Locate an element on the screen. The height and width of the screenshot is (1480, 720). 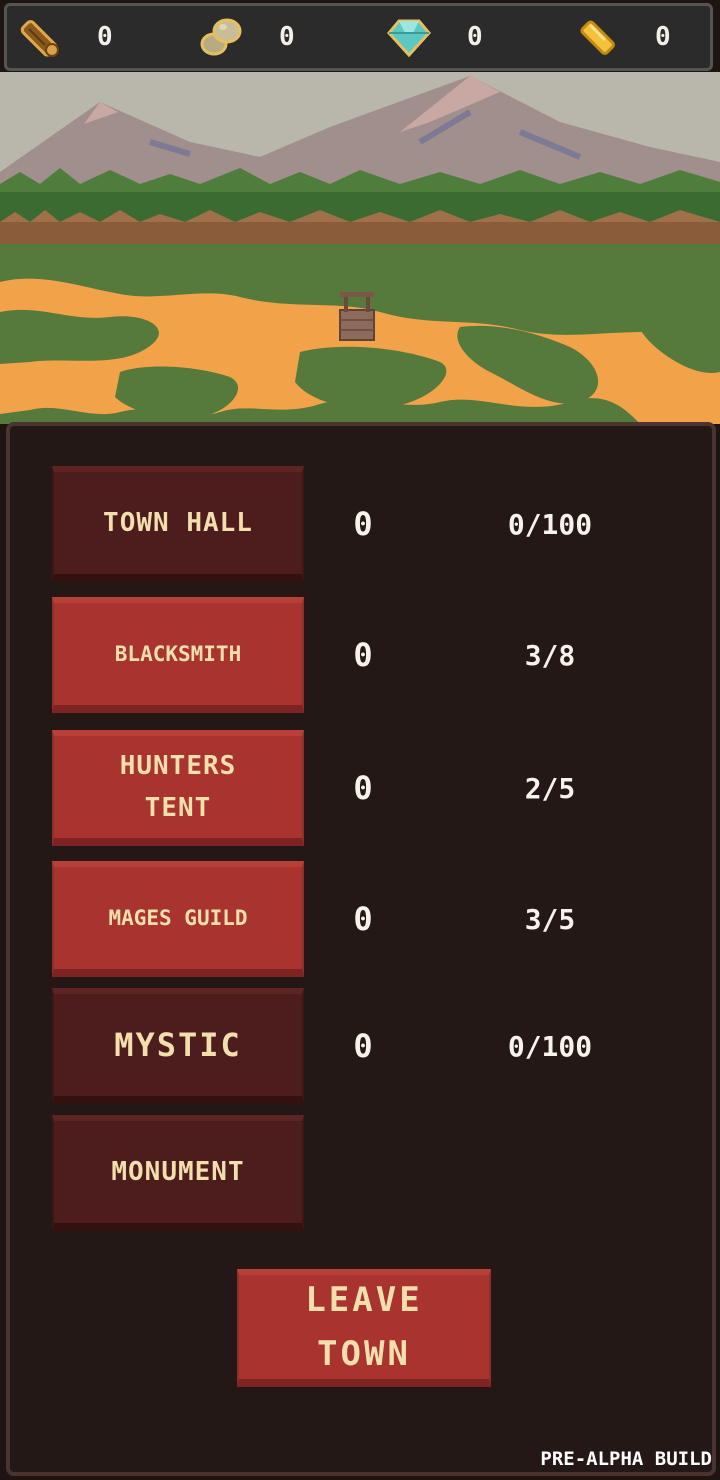
leave-town-label: LEAVE TOWN is located at coordinates (364, 1327).